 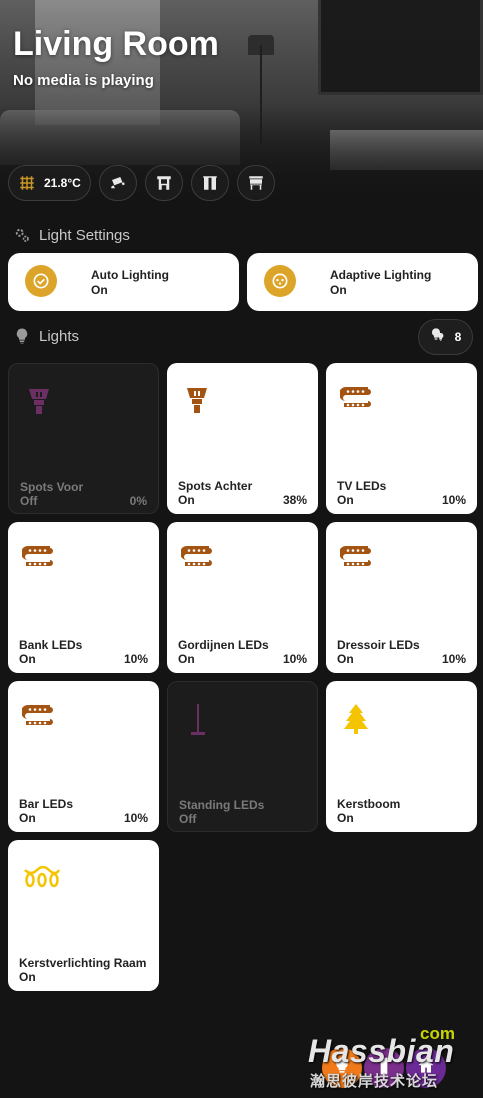 I want to click on radiator-icon, so click(x=27, y=183).